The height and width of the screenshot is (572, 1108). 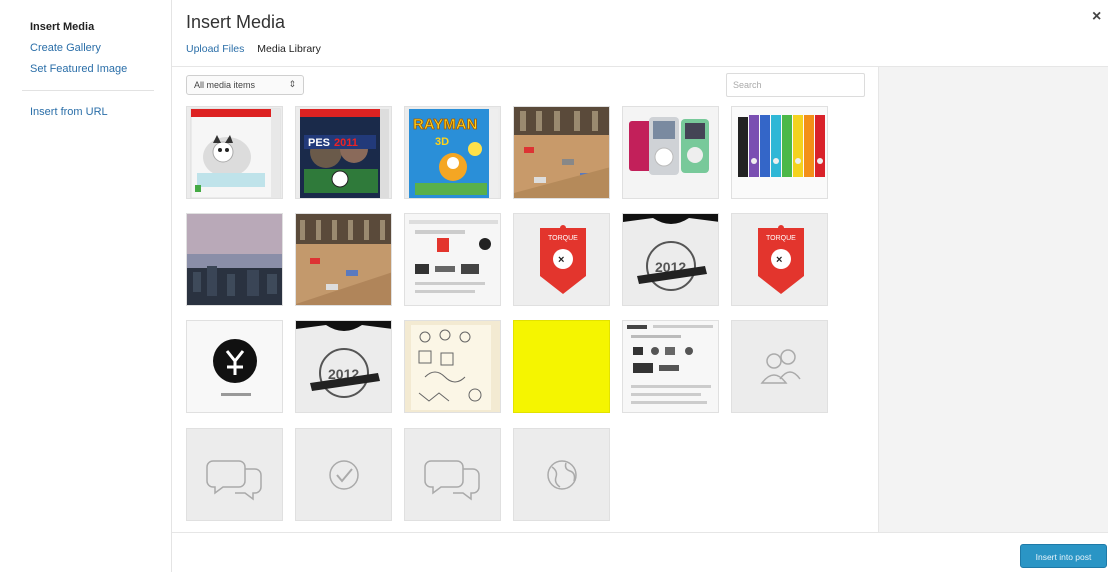 What do you see at coordinates (1099, 18) in the screenshot?
I see `close-icon: ×` at bounding box center [1099, 18].